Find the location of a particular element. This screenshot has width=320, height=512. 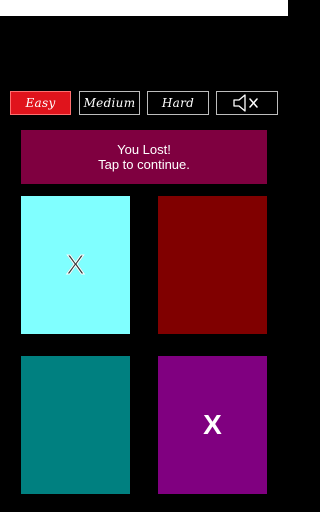

tile-cyan: X is located at coordinates (75, 265).